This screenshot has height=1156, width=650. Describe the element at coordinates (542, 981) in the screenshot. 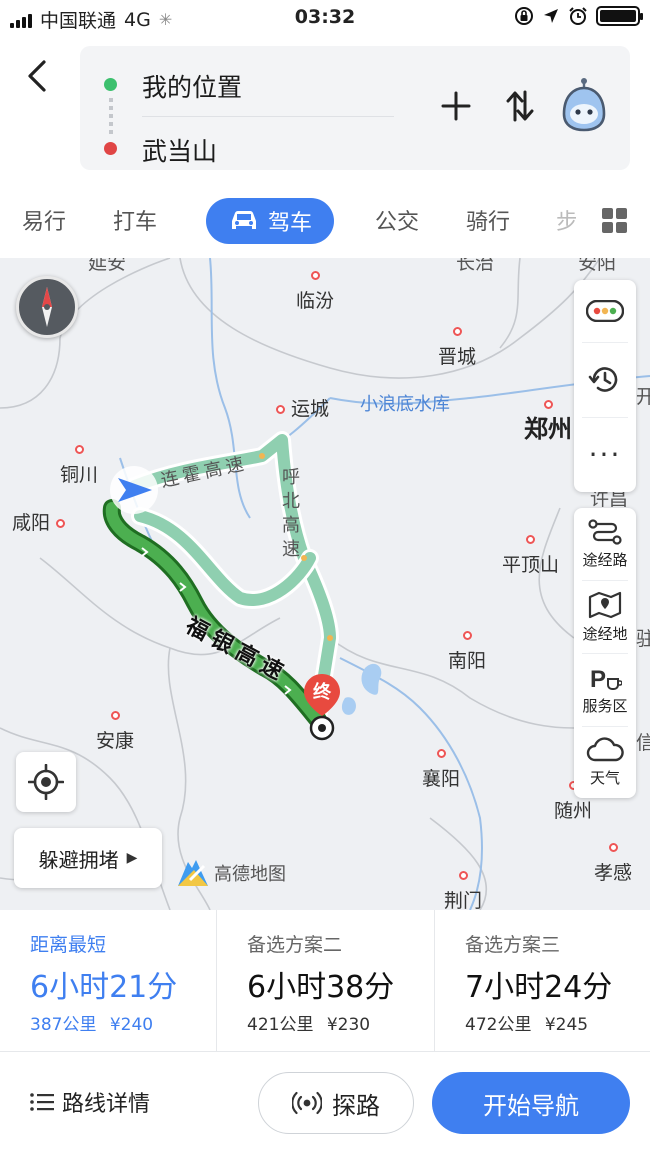

I see `route-option-3: 备选方案三 7小时24分 472公里 ¥245` at that location.